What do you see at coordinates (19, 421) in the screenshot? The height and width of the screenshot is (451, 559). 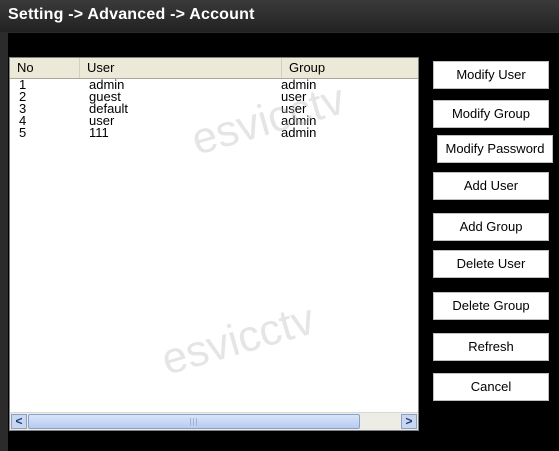 I see `scroll-left-arrow-icon: <` at bounding box center [19, 421].